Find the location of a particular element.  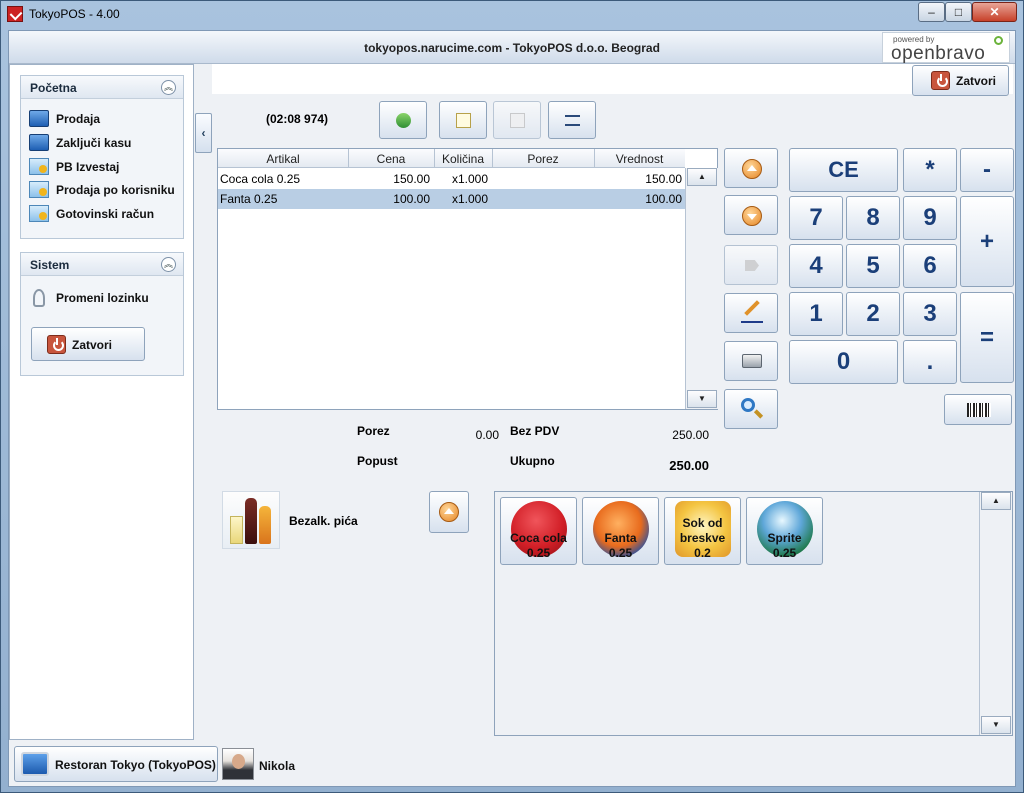

category-up-button is located at coordinates (449, 512).